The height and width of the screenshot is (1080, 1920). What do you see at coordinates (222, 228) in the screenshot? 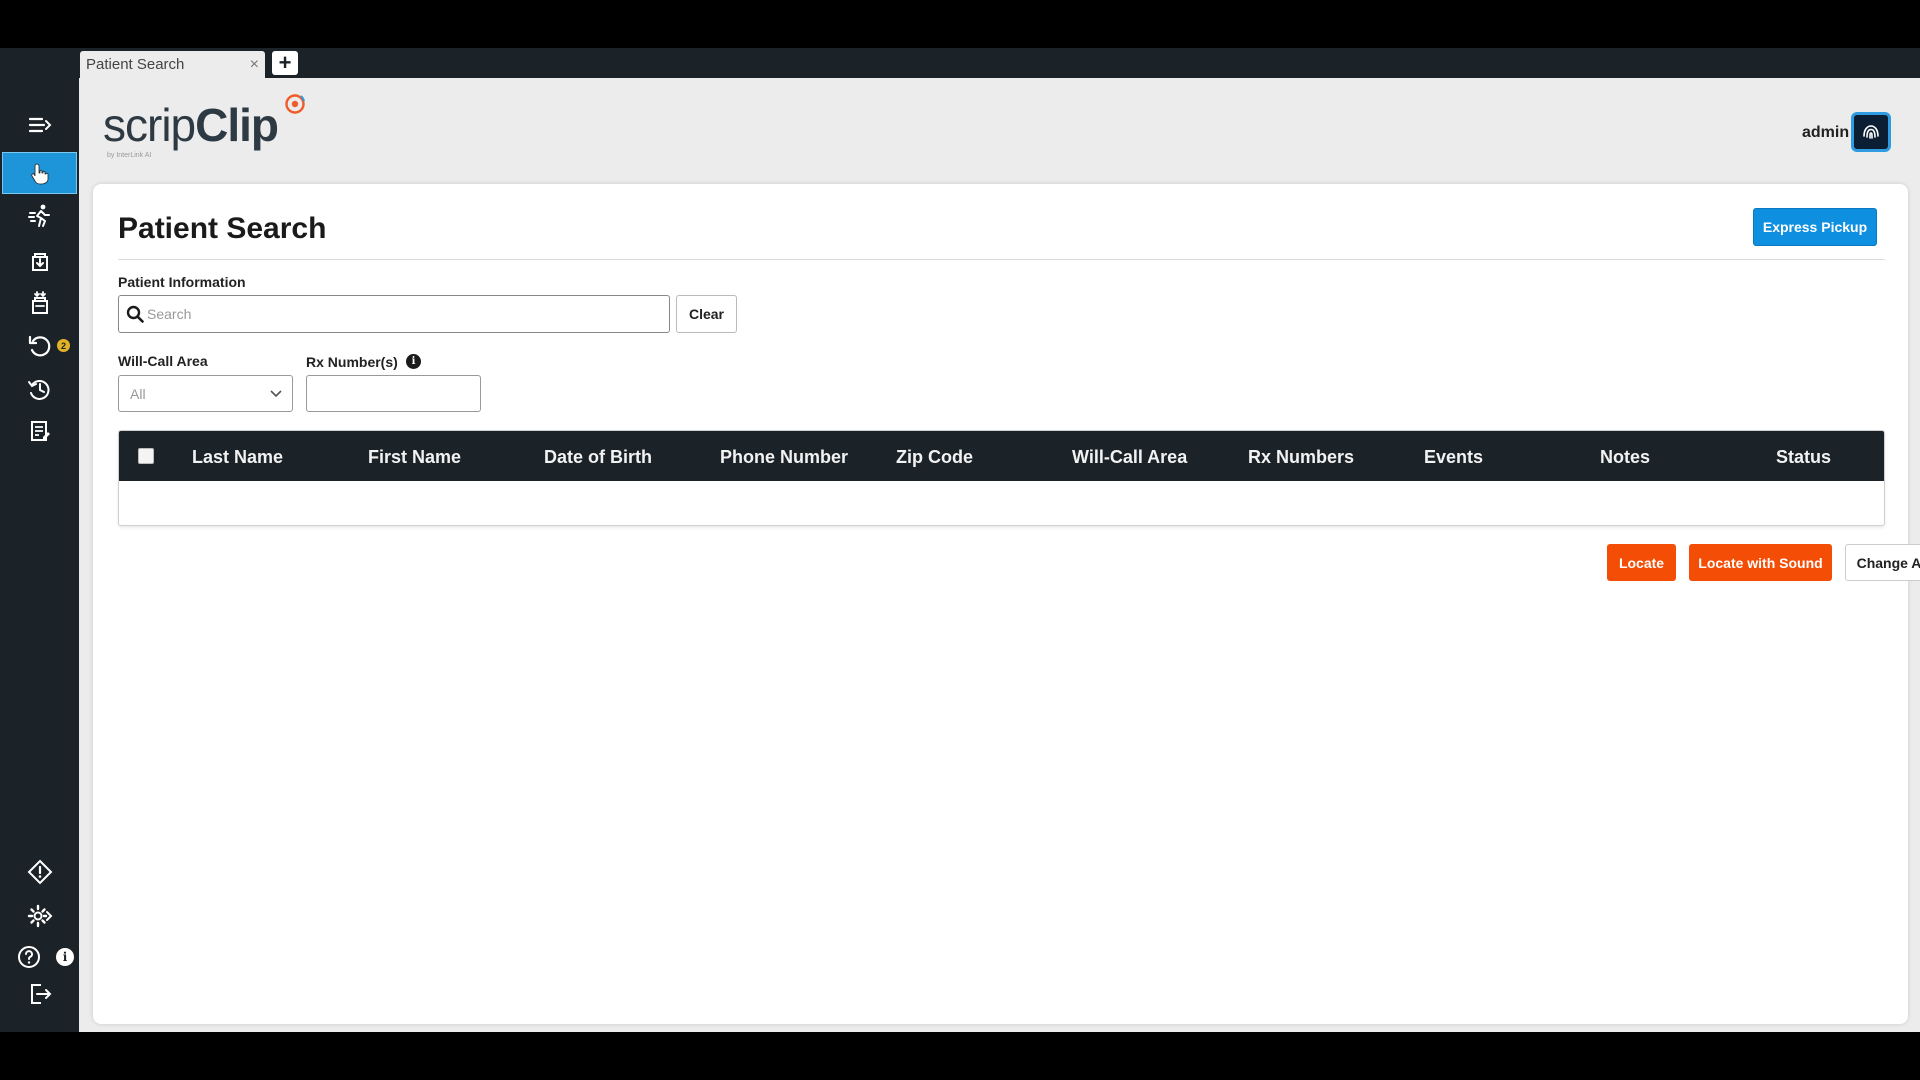
I see `page-title: Patient Search` at bounding box center [222, 228].